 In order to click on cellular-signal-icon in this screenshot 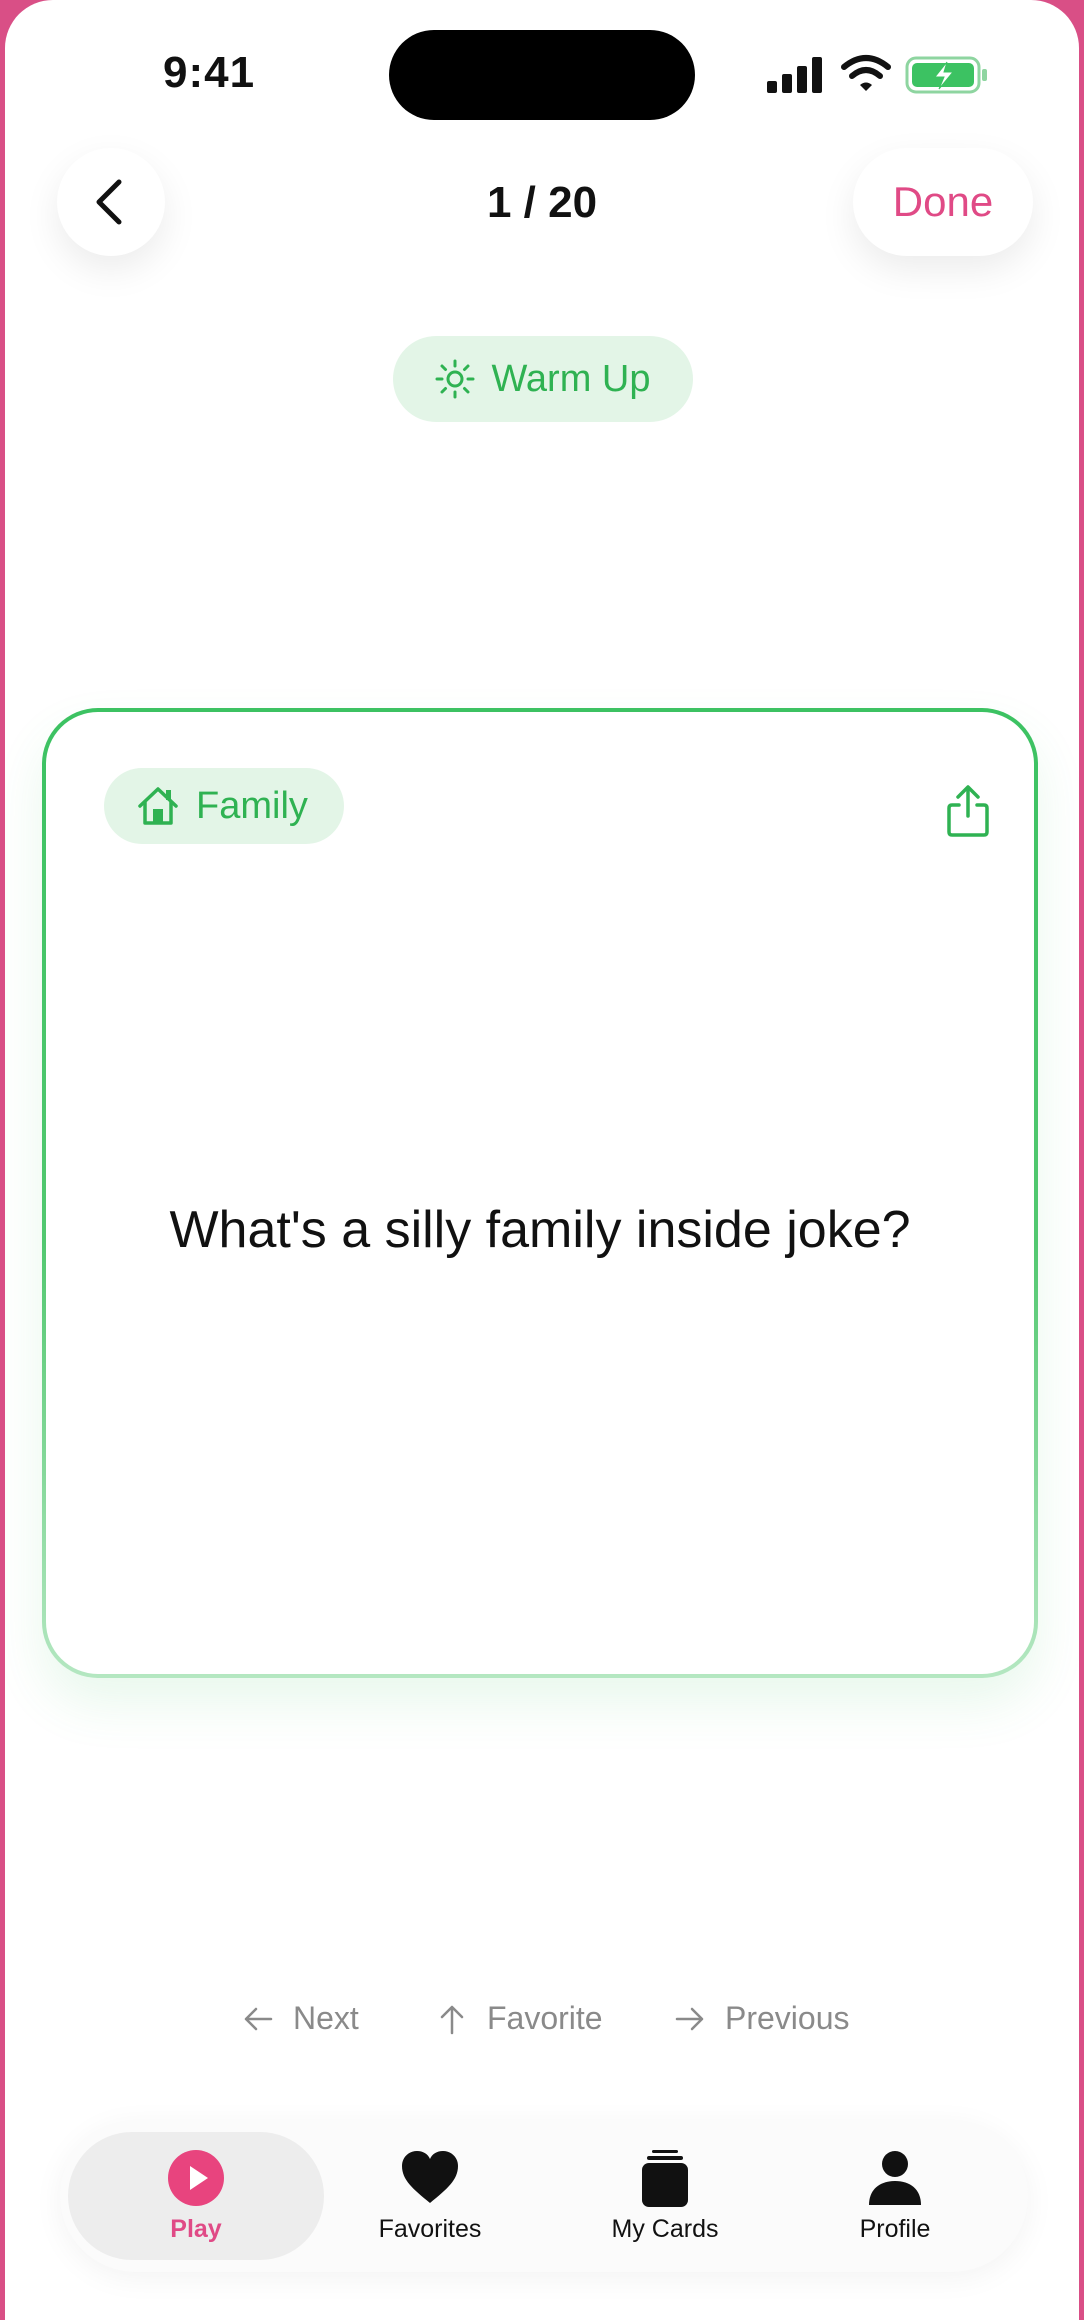, I will do `click(794, 75)`.